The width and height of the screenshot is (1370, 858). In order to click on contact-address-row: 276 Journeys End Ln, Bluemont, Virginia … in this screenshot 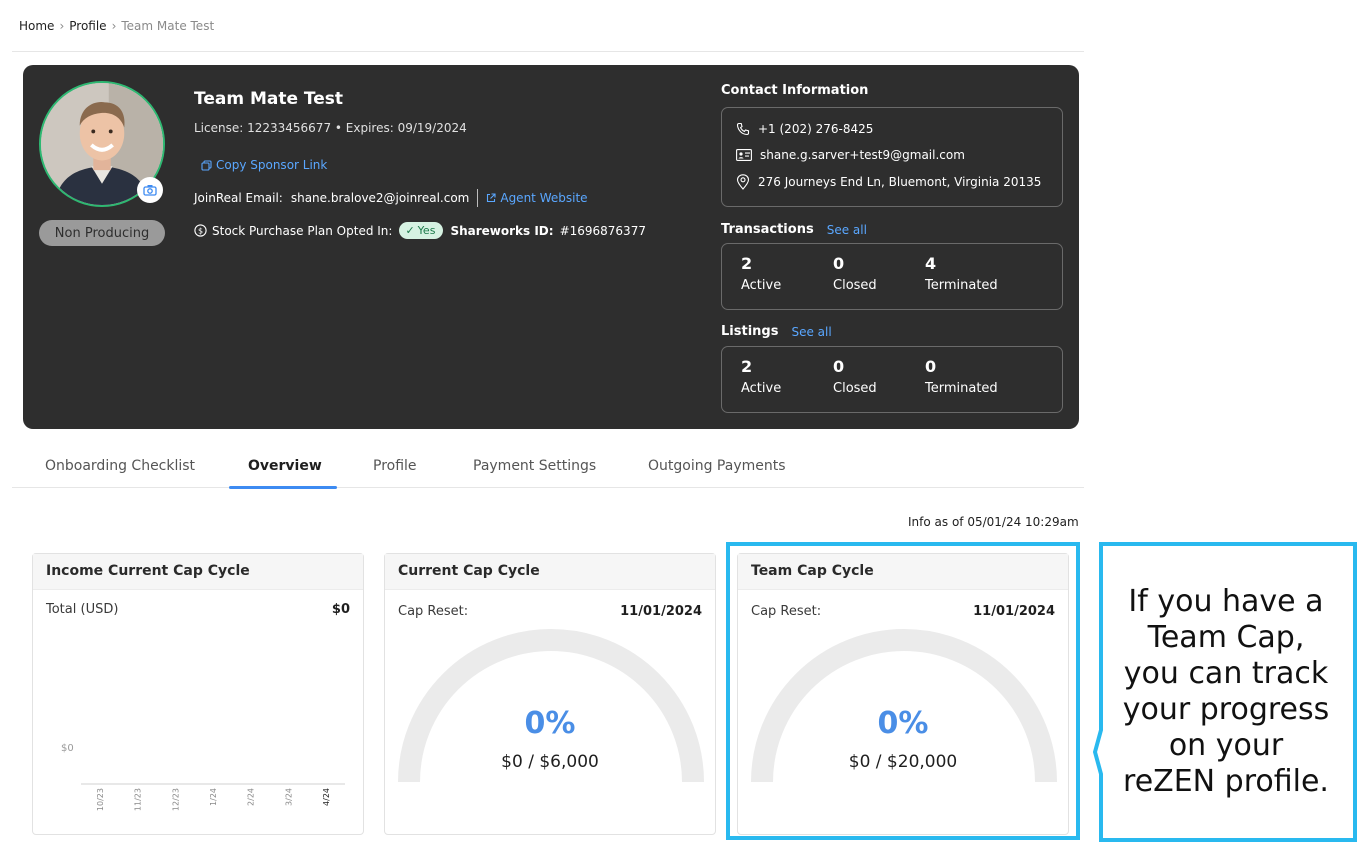, I will do `click(888, 182)`.